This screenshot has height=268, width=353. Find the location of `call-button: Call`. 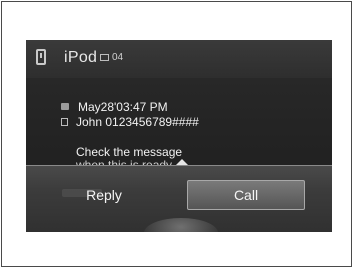

call-button: Call is located at coordinates (246, 195).